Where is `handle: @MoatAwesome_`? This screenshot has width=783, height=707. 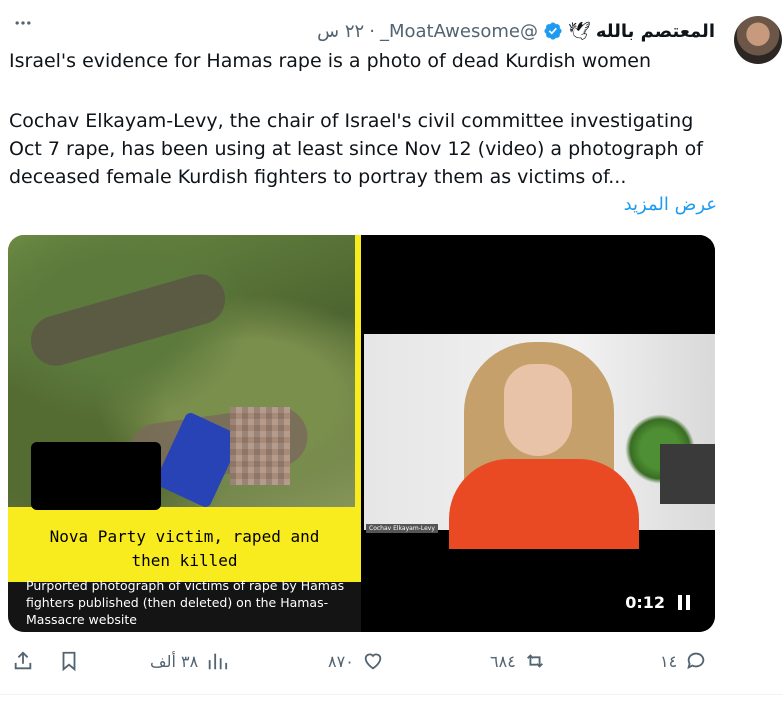
handle: @MoatAwesome_ is located at coordinates (459, 31).